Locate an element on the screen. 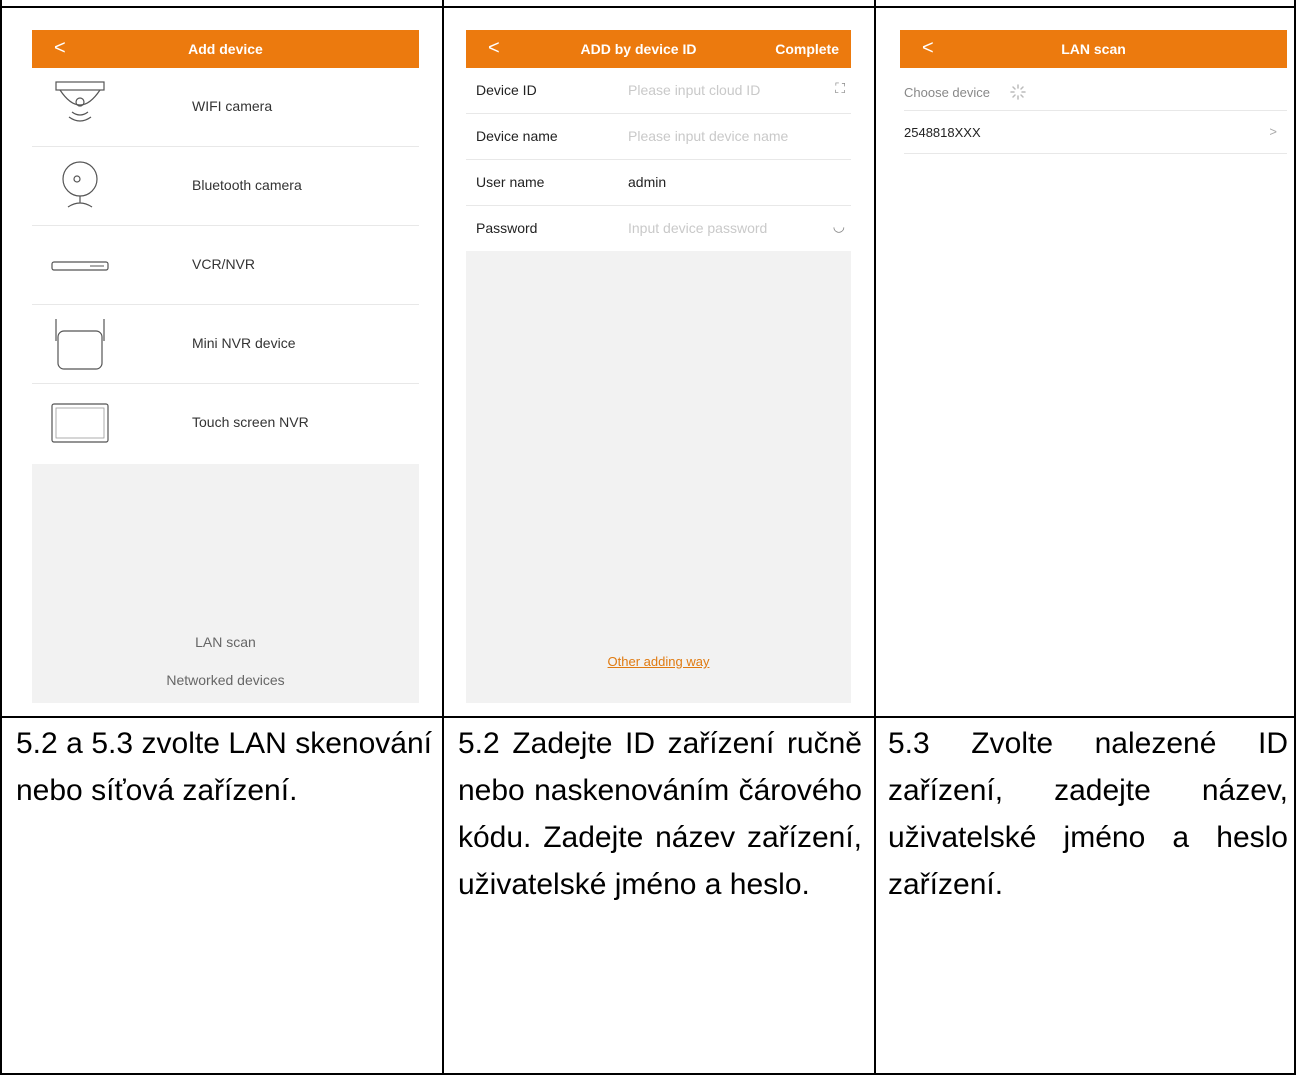 The width and height of the screenshot is (1296, 1075). password-input: Input device password is located at coordinates (697, 228).